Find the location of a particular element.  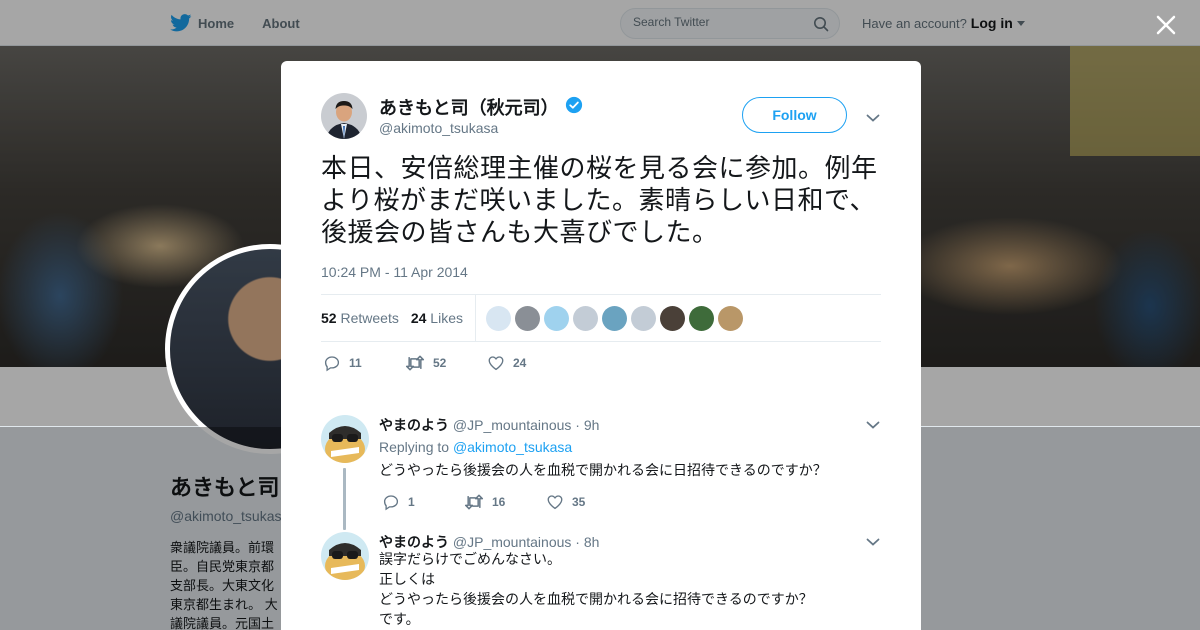

reply-action: 11 is located at coordinates (352, 363).